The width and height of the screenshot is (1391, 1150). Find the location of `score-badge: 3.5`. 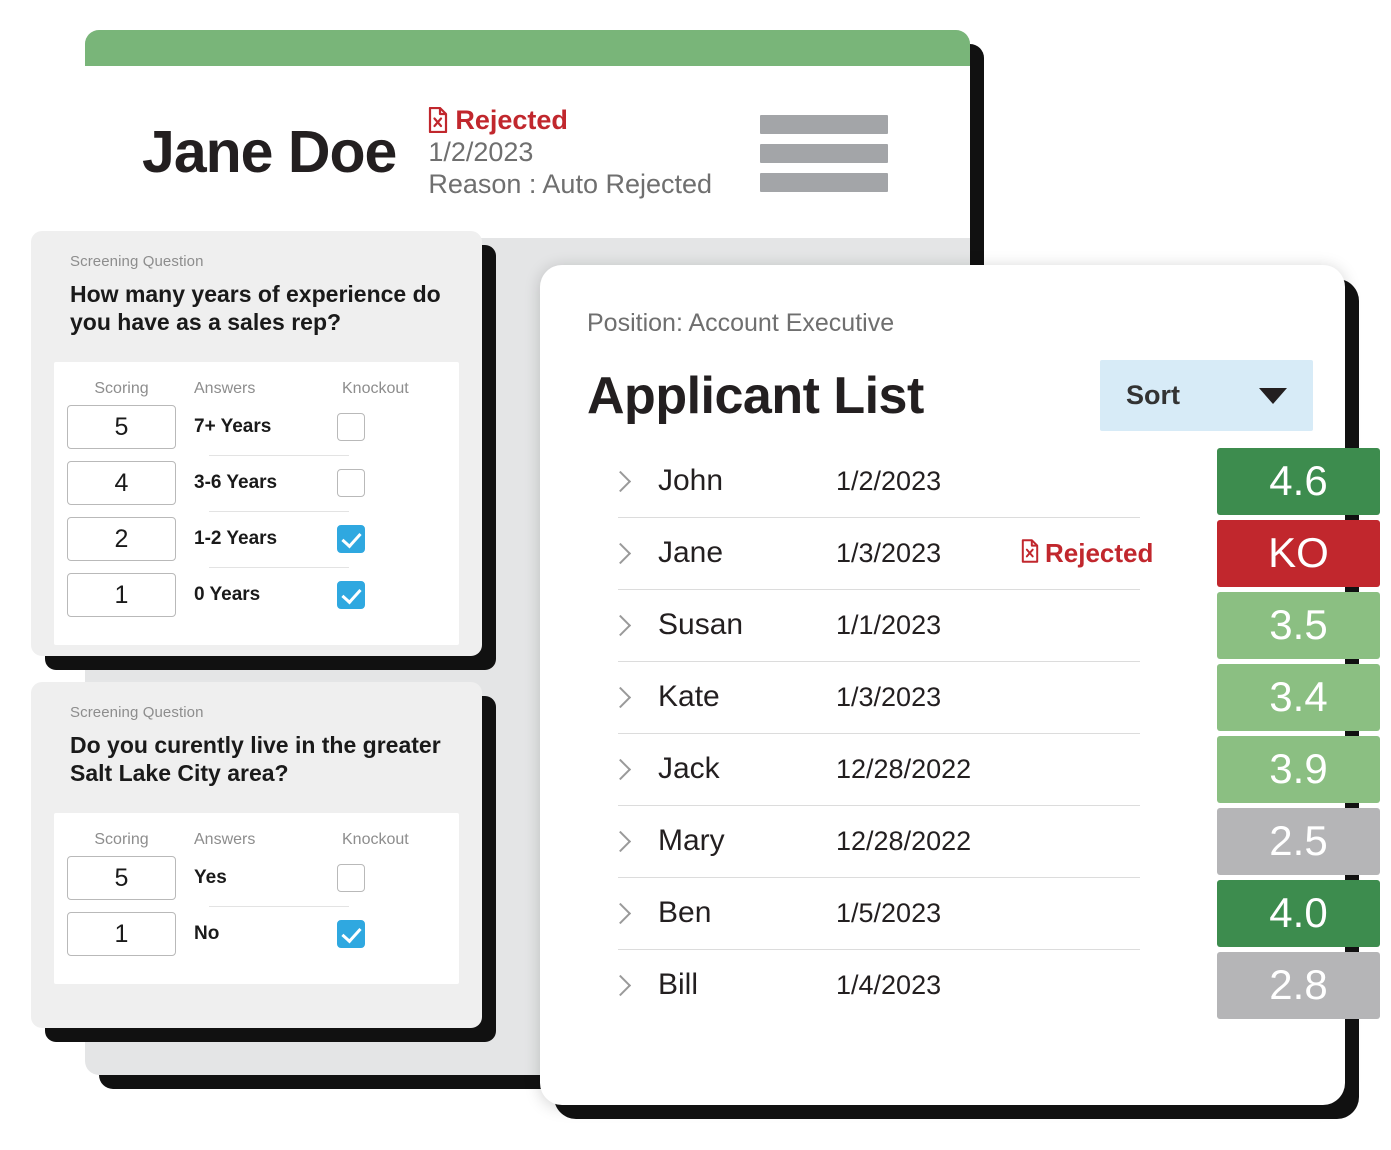

score-badge: 3.5 is located at coordinates (1298, 625).